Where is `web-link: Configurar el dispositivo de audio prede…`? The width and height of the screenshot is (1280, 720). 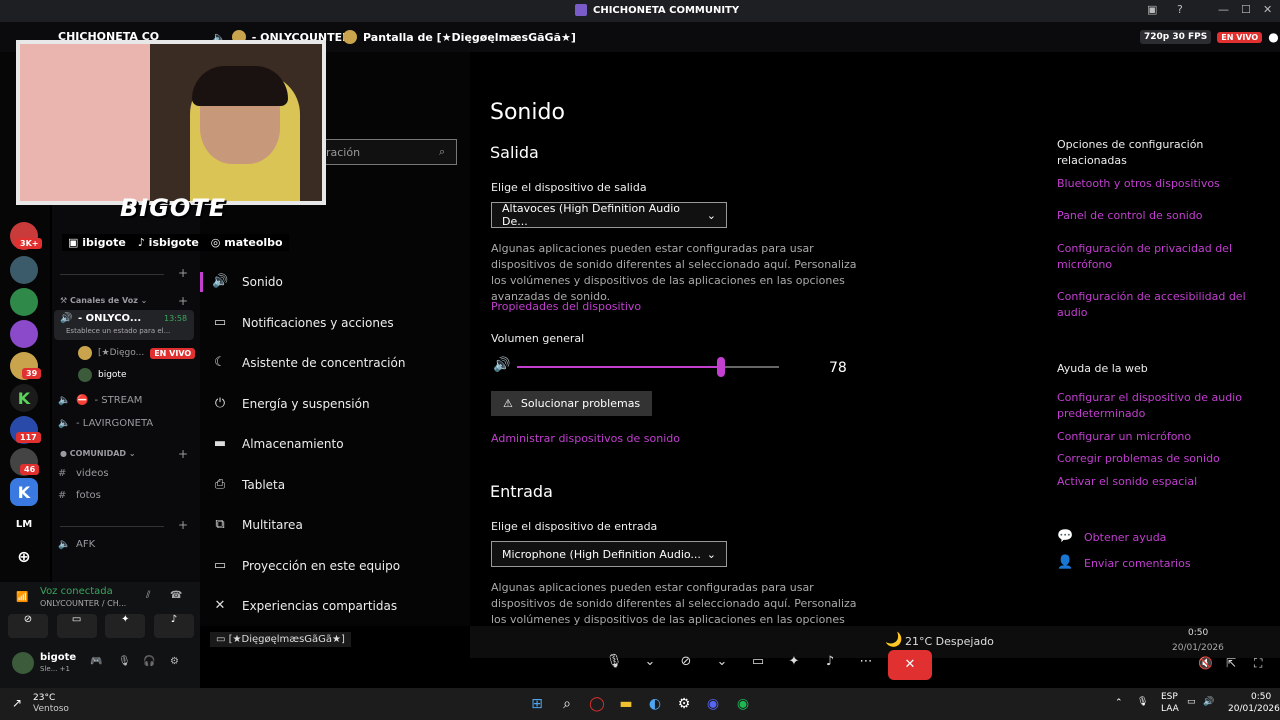
web-link: Configurar el dispositivo de audio prede… is located at coordinates (1152, 406).